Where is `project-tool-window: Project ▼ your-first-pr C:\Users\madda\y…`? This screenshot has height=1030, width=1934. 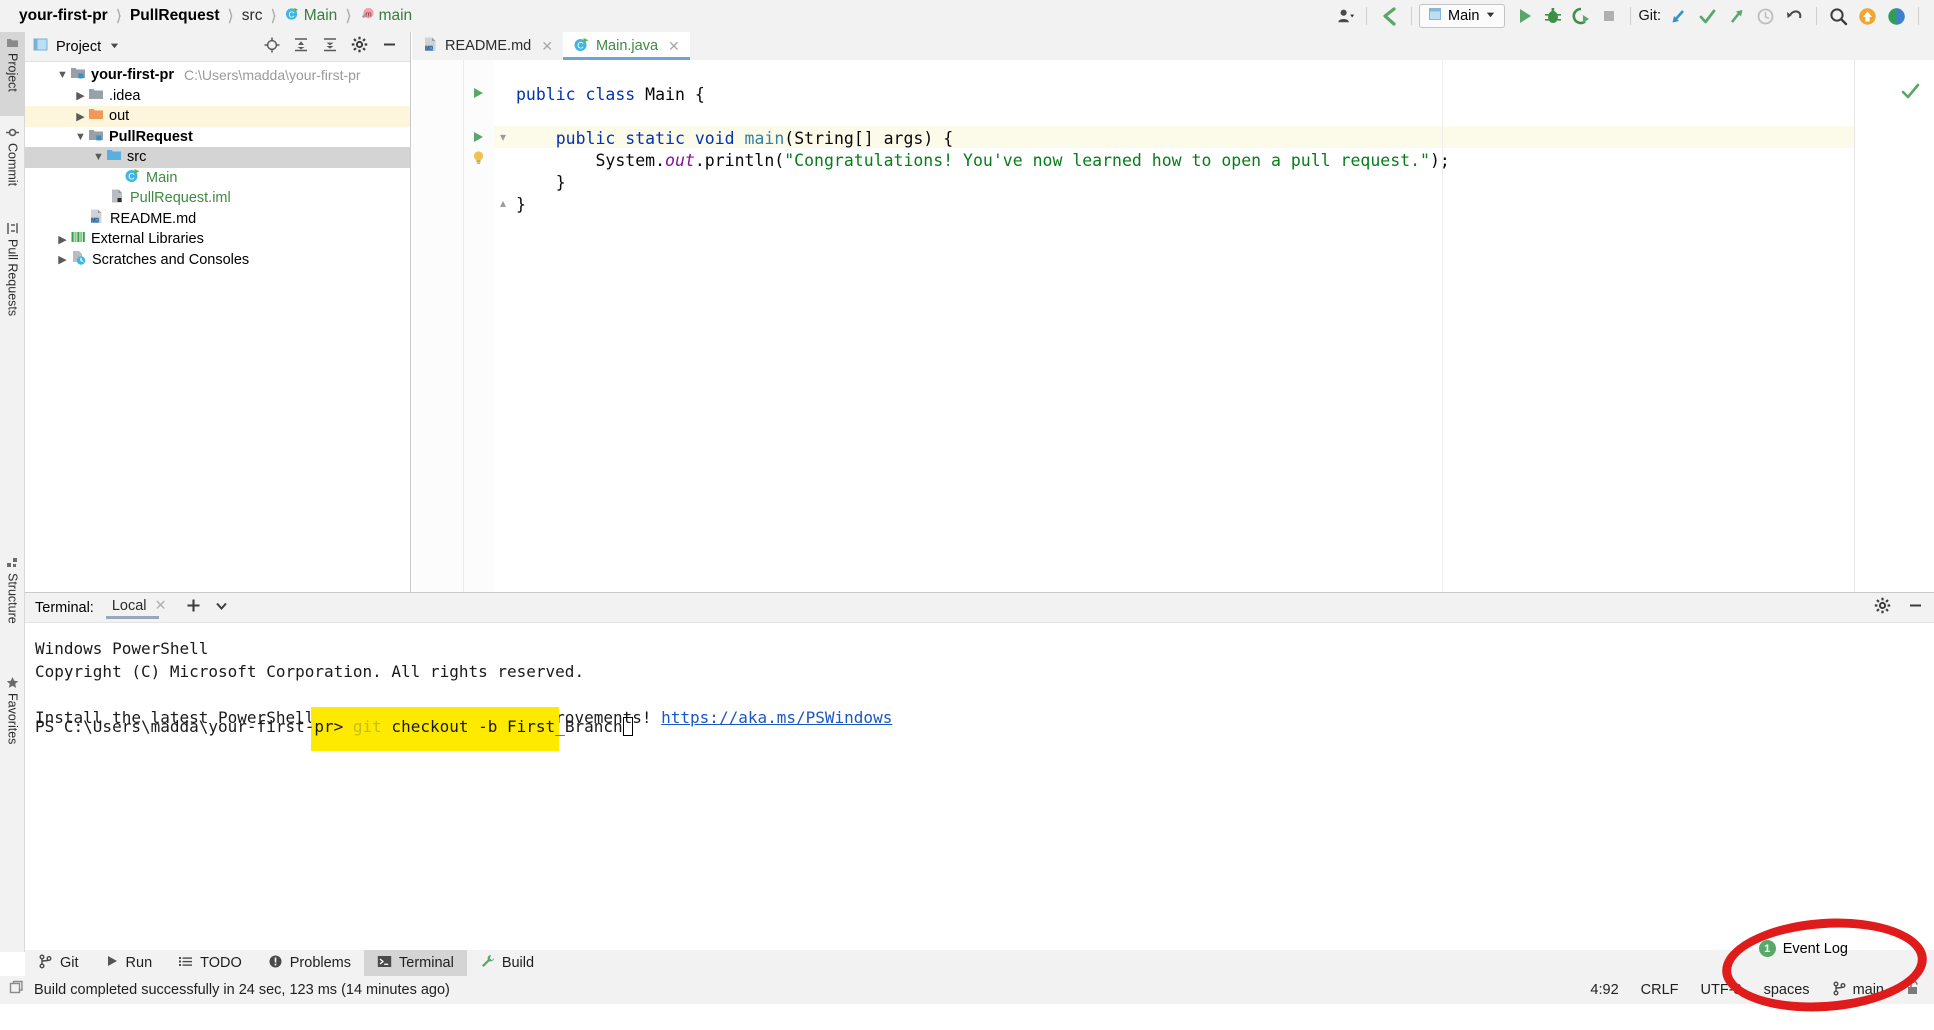
project-tool-window: Project ▼ your-first-pr C:\Users\madda\y… is located at coordinates (218, 312).